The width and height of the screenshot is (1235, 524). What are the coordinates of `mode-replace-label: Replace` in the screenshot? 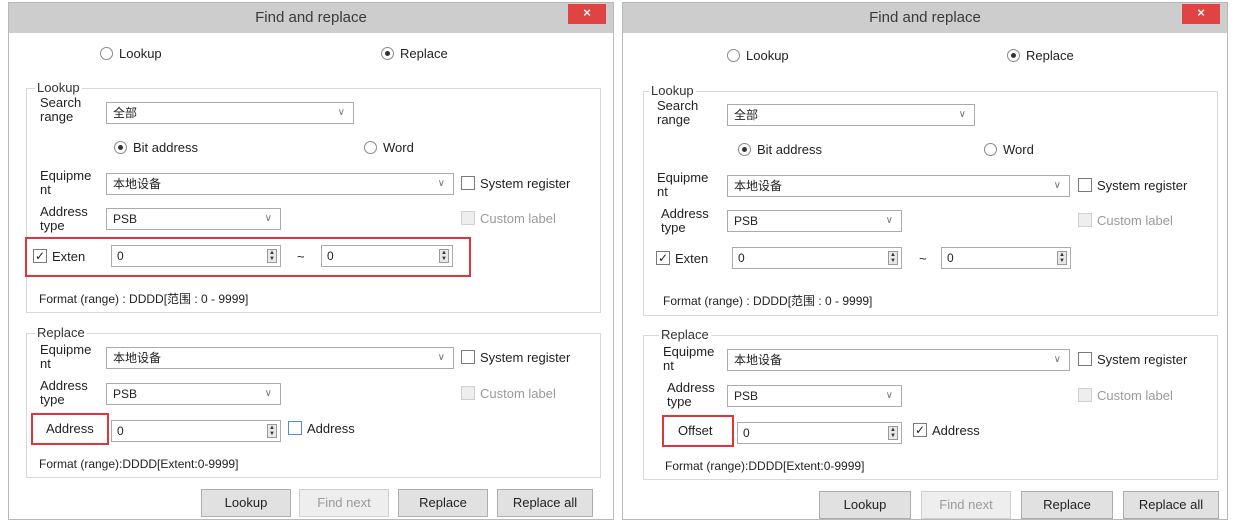 It's located at (1050, 55).